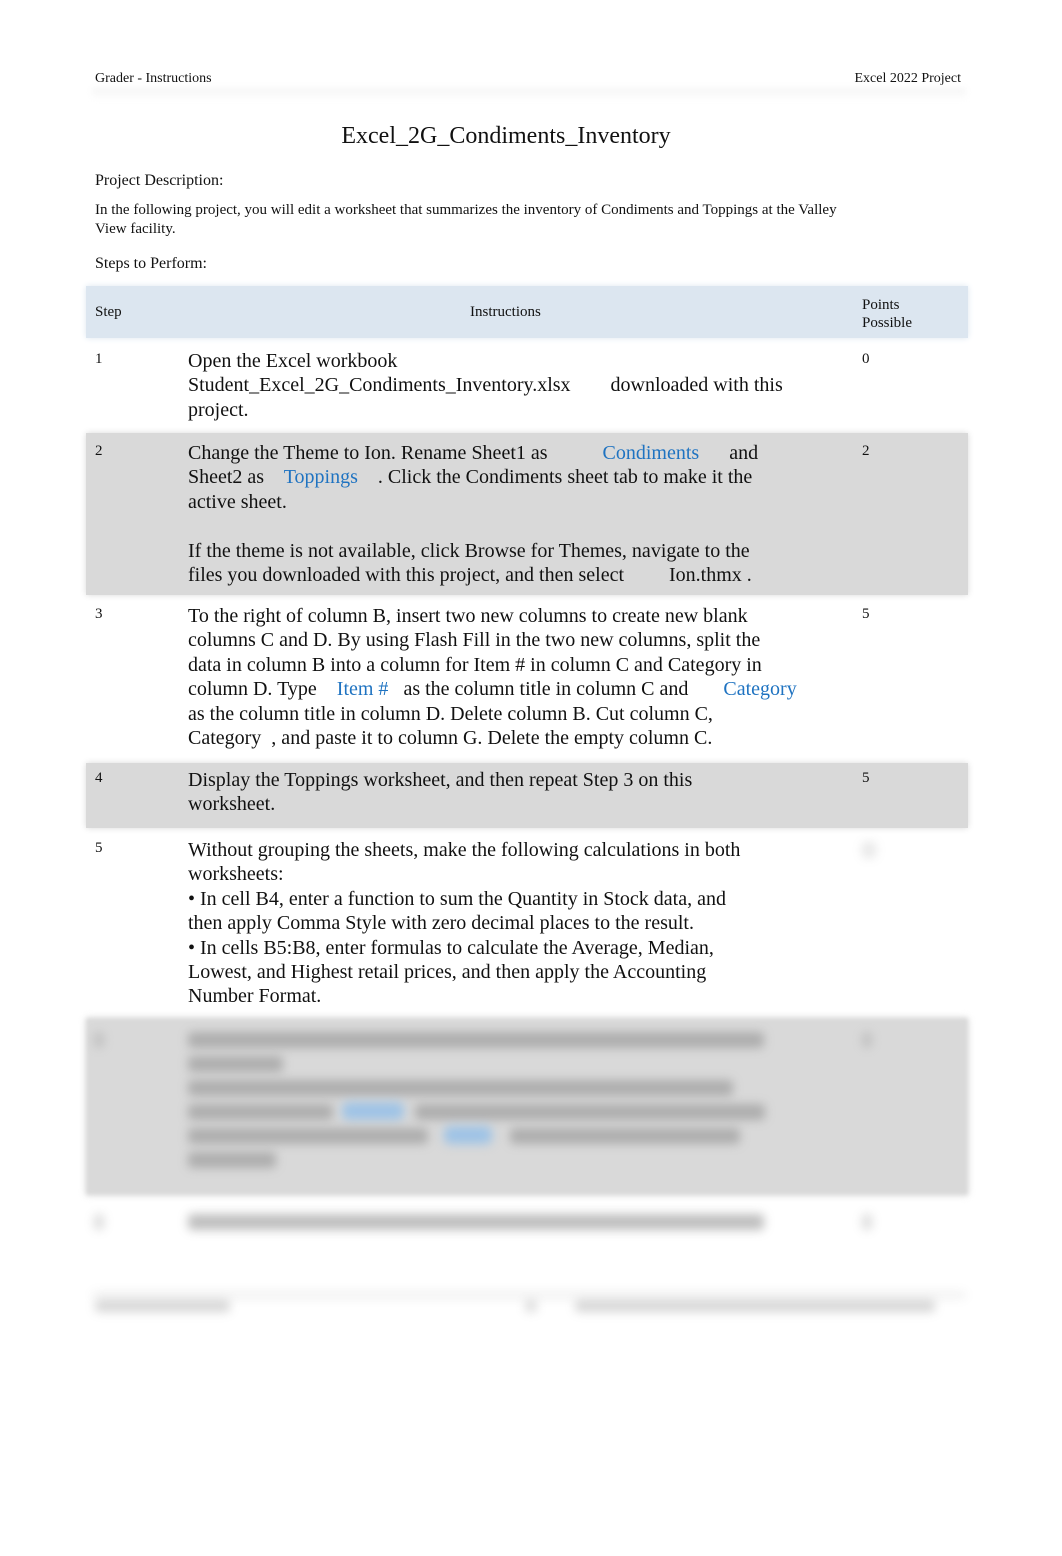 This screenshot has height=1556, width=1062. What do you see at coordinates (887, 323) in the screenshot?
I see `points-line: Possible` at bounding box center [887, 323].